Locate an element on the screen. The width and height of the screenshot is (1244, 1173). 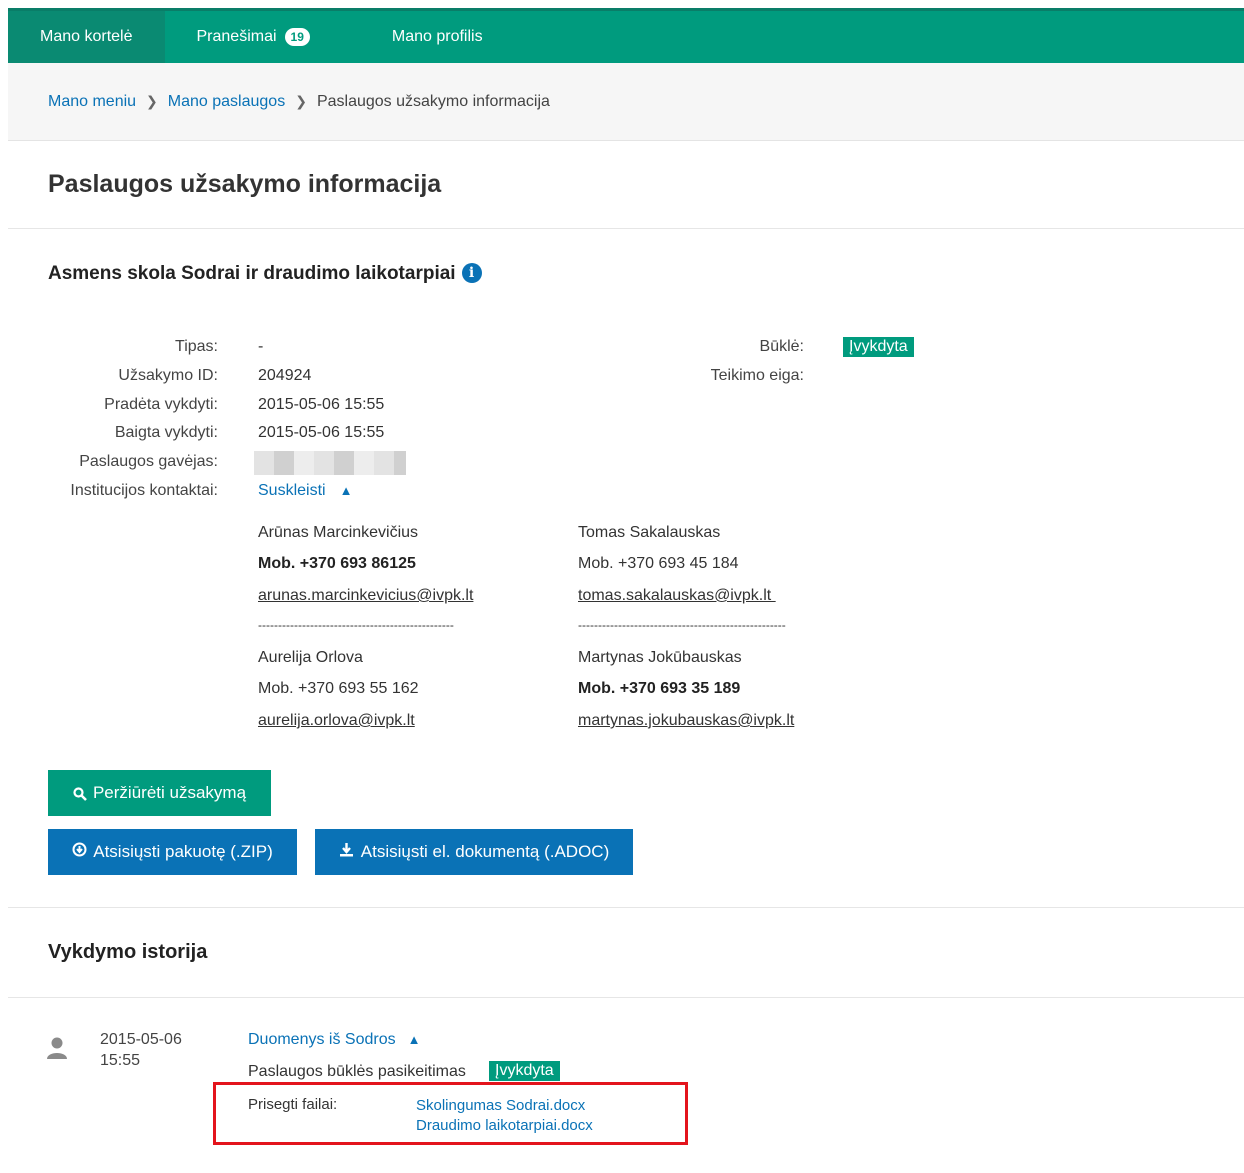
breadcrumb-my-menu: Mano meniu is located at coordinates (92, 102).